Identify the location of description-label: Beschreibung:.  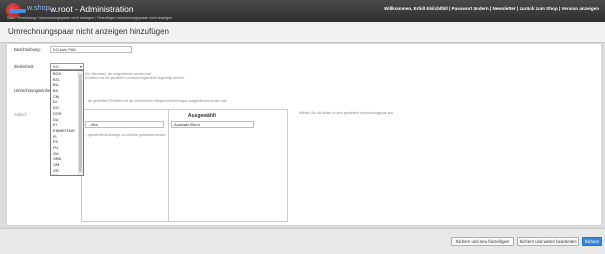
(27, 49).